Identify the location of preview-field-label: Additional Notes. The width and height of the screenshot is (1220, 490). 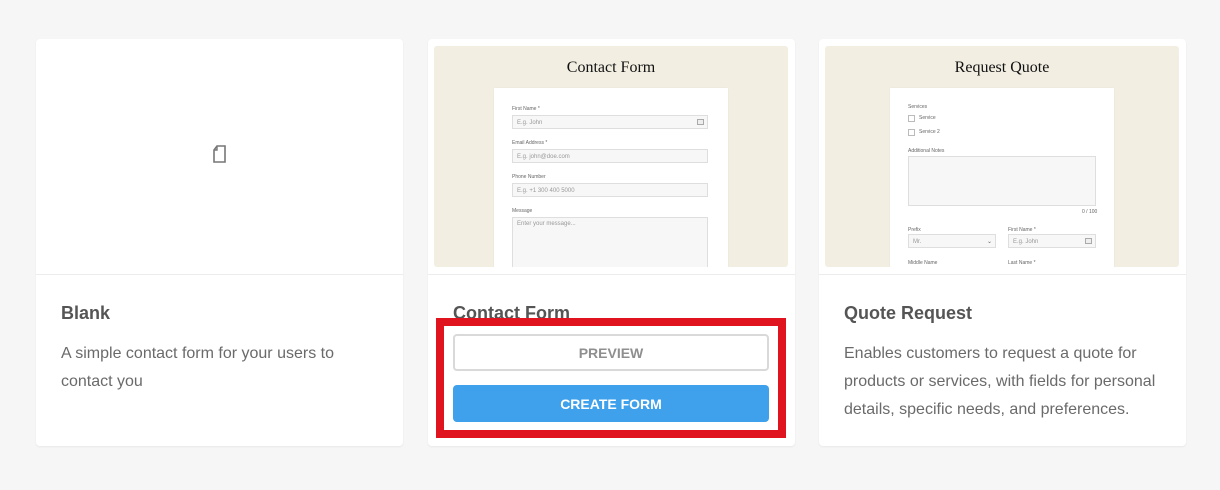
(926, 151).